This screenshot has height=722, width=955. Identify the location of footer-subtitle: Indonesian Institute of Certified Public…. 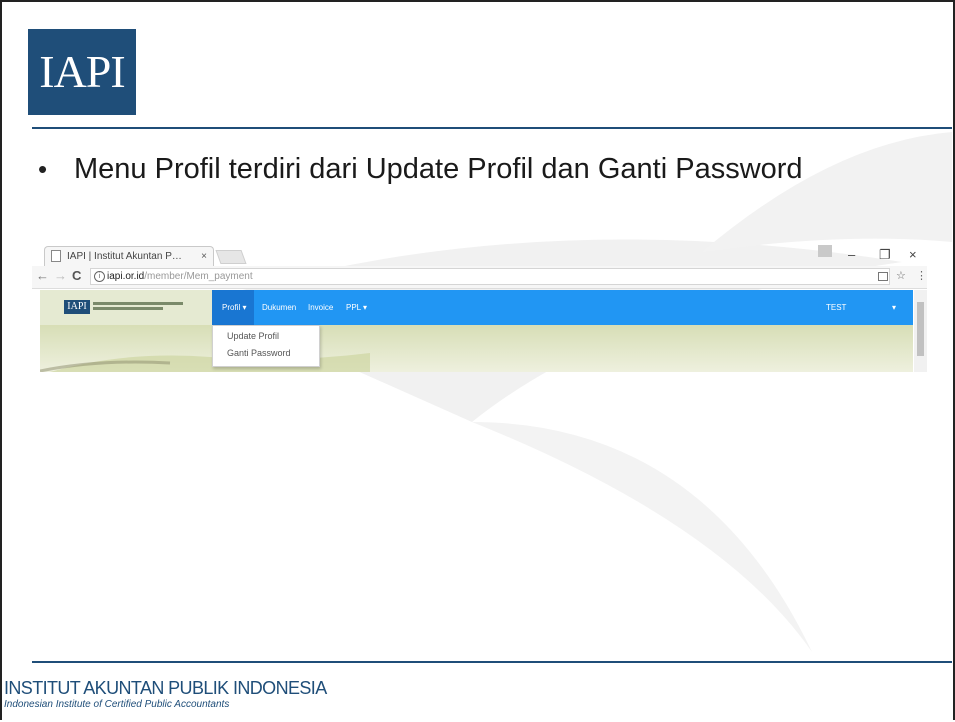
(117, 704).